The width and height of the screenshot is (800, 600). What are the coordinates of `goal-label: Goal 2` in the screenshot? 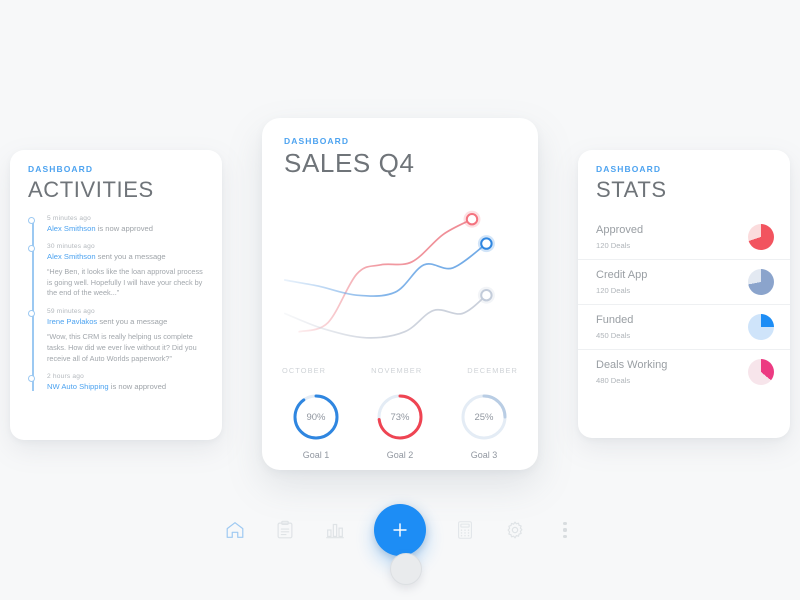 It's located at (400, 455).